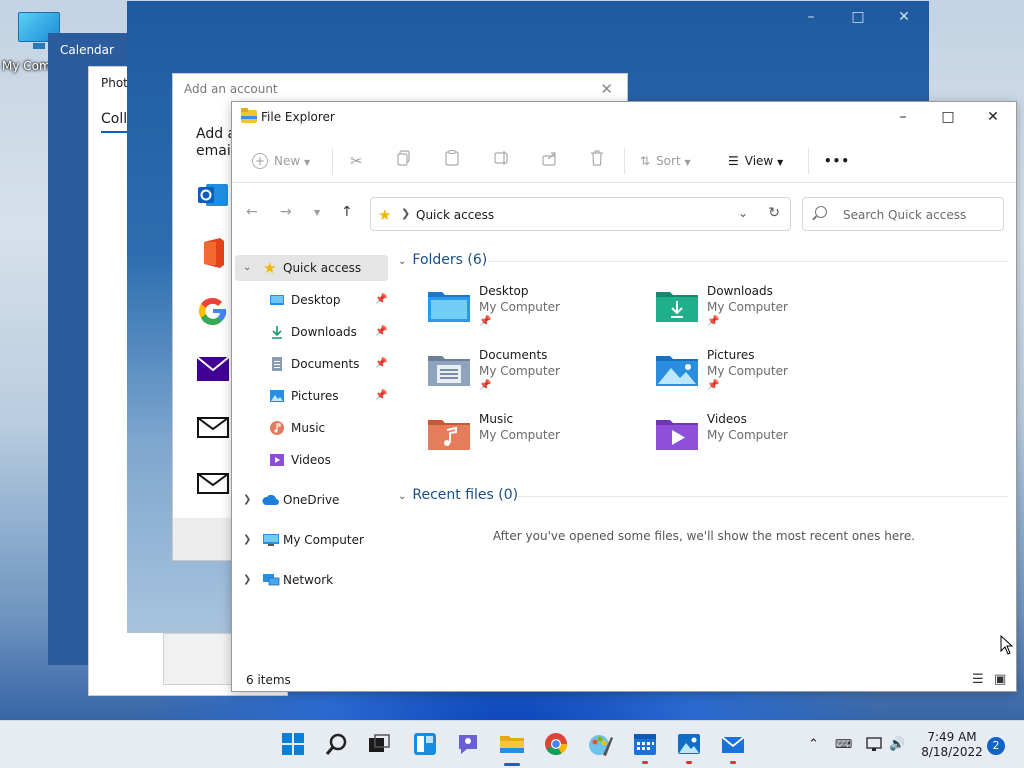 This screenshot has height=768, width=1024. What do you see at coordinates (277, 300) in the screenshot?
I see `desktop-icon` at bounding box center [277, 300].